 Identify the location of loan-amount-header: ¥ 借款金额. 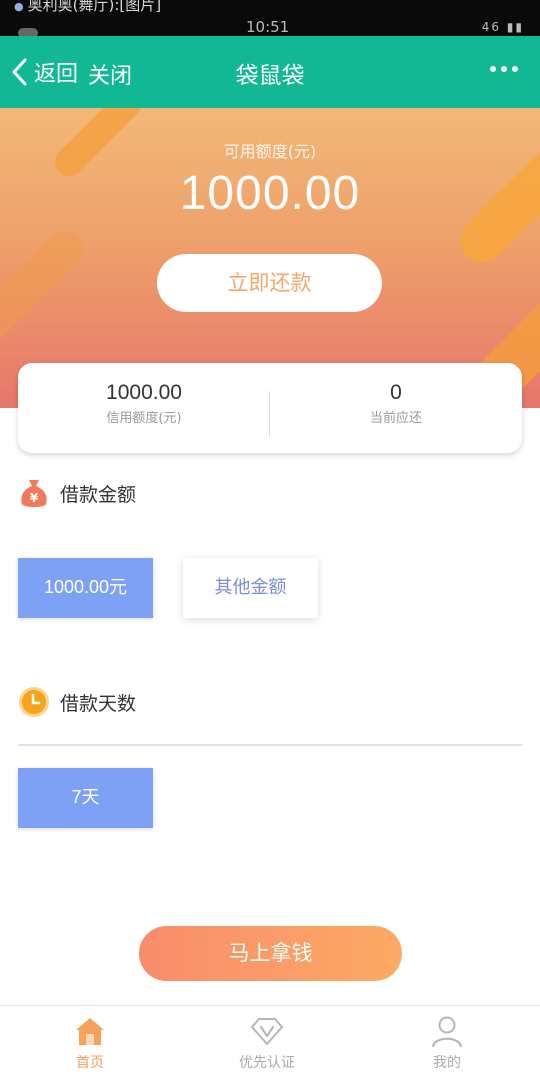
(77, 493).